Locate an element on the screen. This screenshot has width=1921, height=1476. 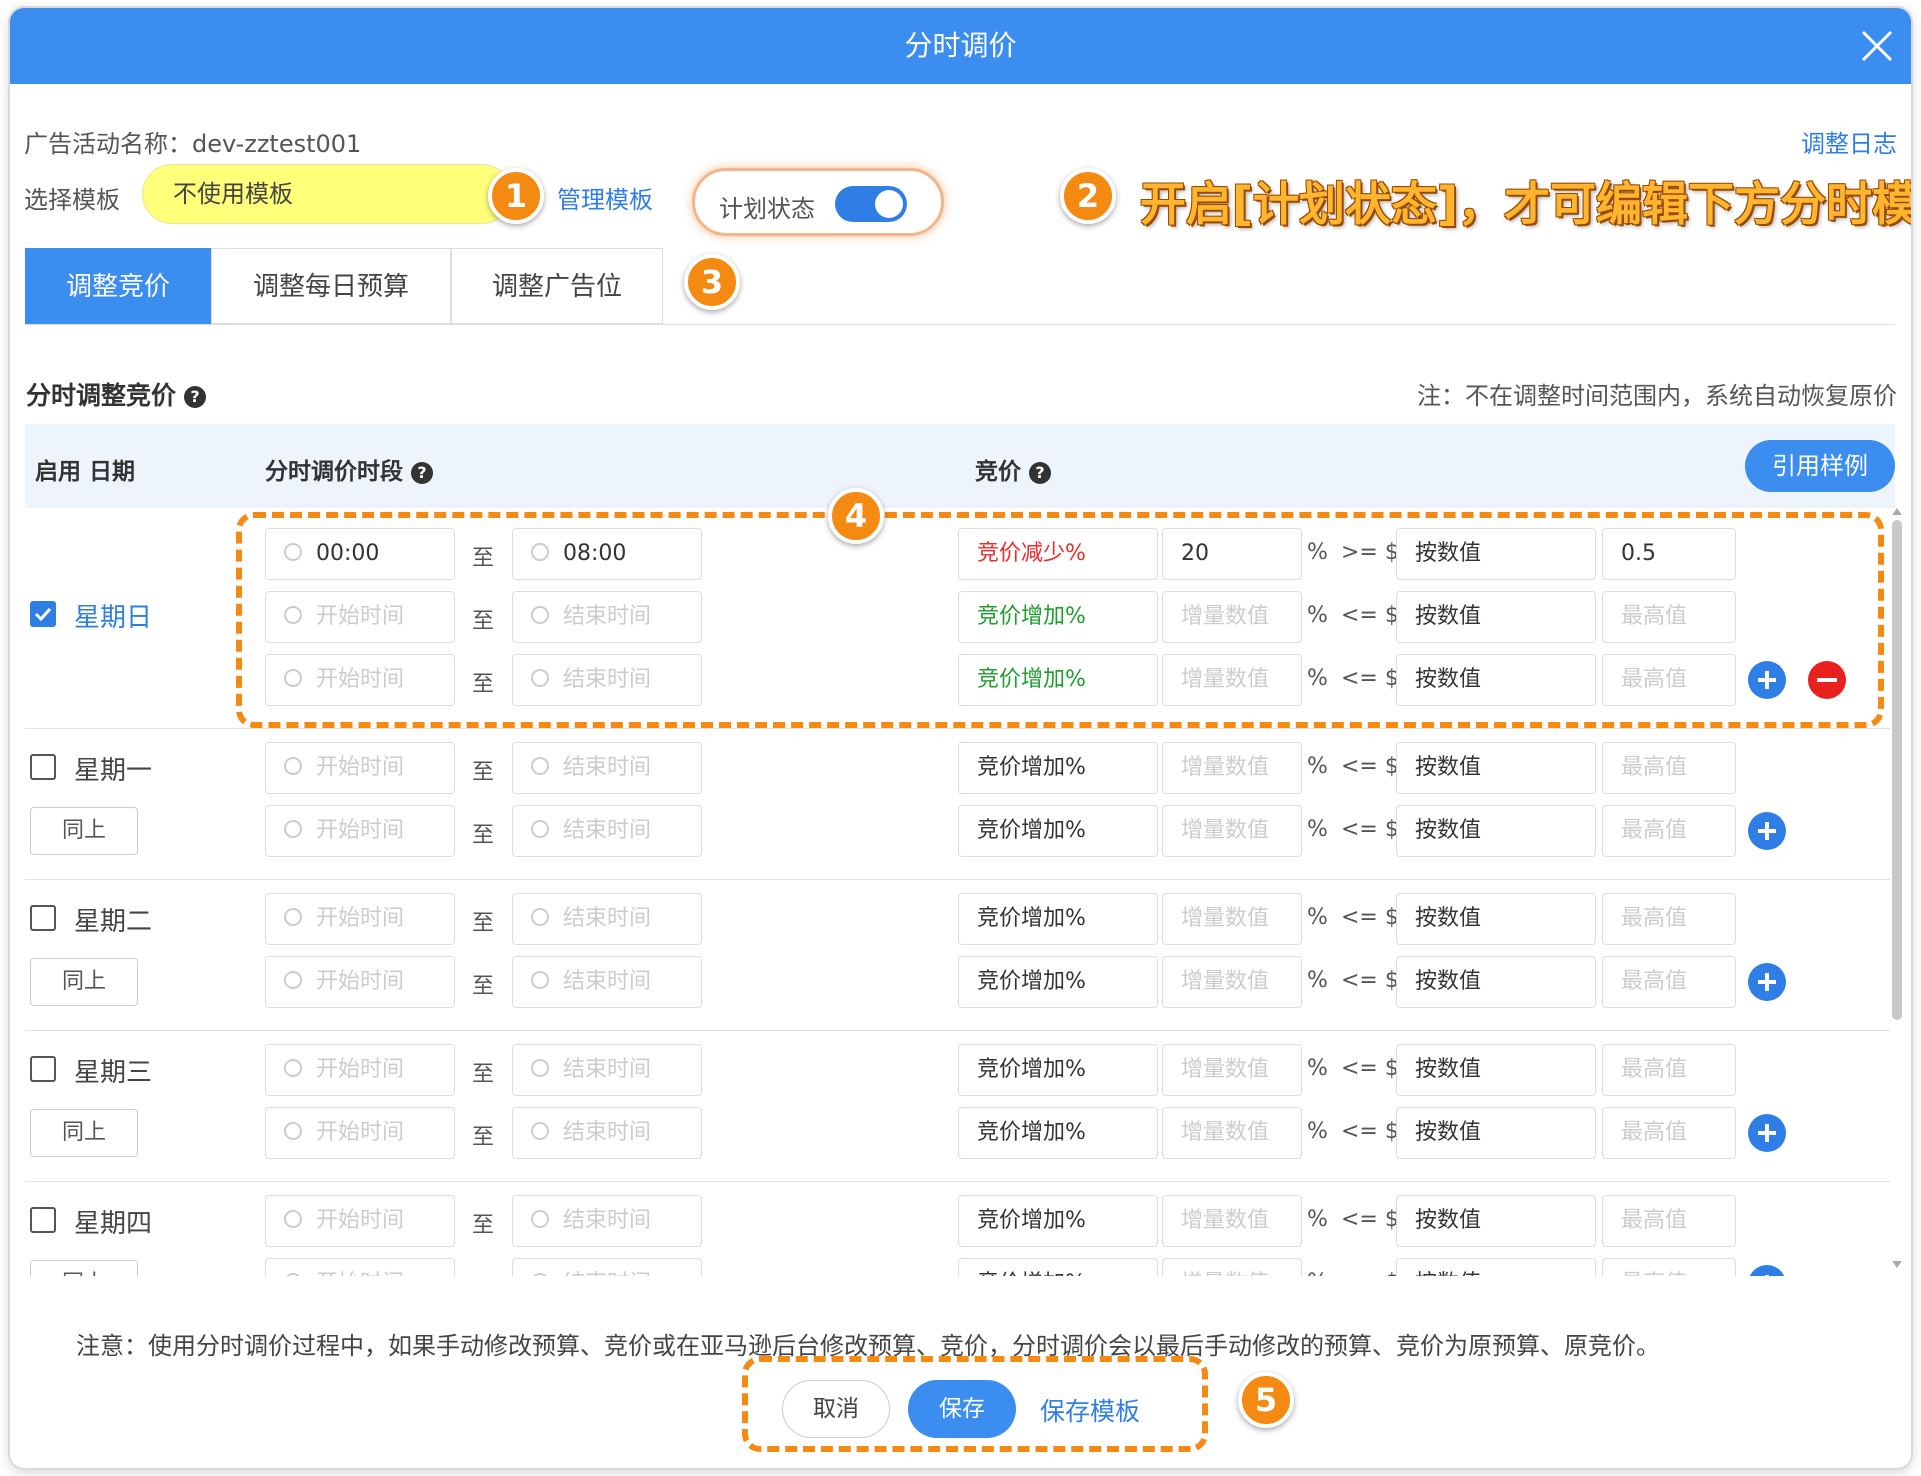
col-period: 分时调价时段? is located at coordinates (349, 469).